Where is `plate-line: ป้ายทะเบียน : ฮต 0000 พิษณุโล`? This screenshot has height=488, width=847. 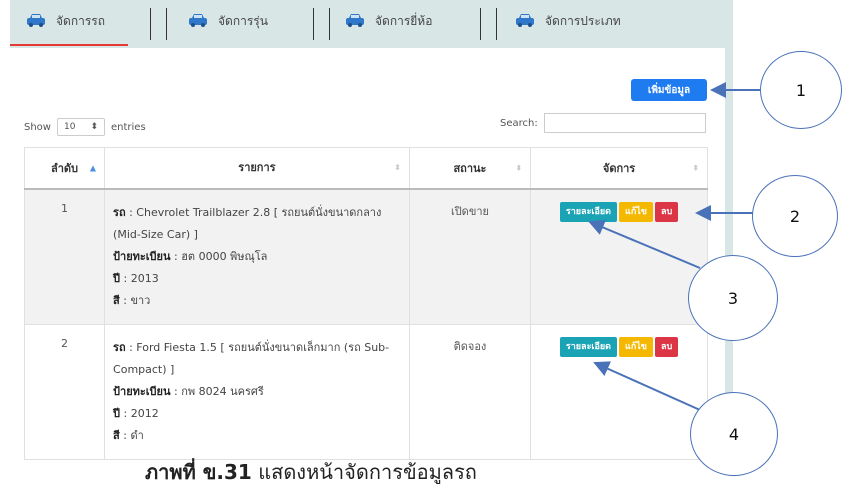
plate-line: ป้ายทะเบียน : ฮต 0000 พิษณุโล is located at coordinates (257, 257).